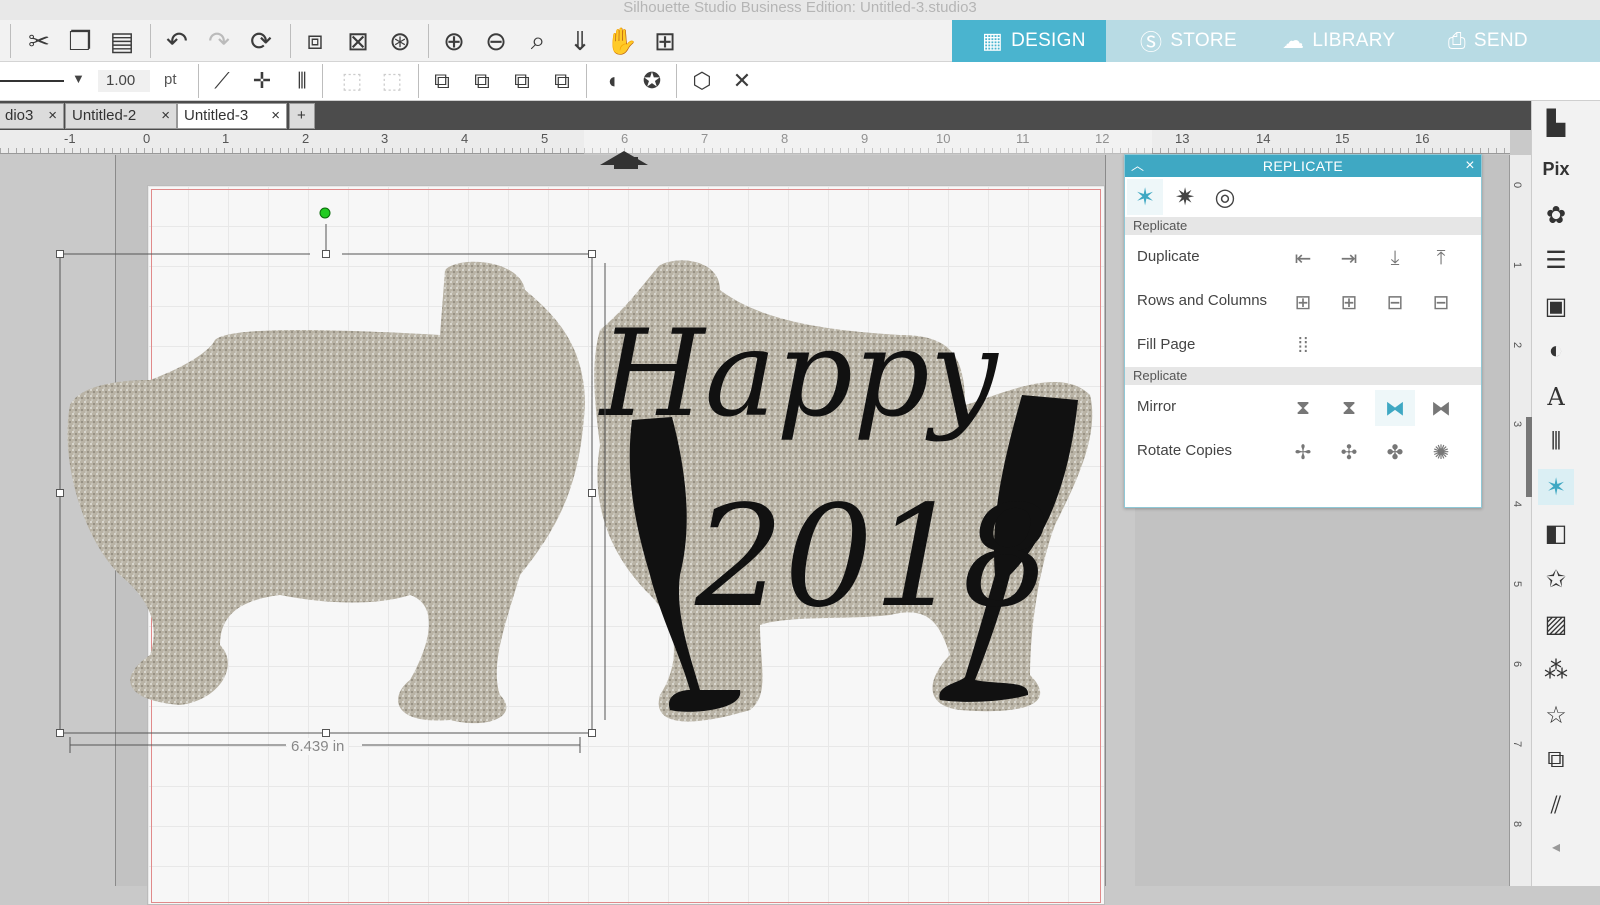 The height and width of the screenshot is (905, 1600). What do you see at coordinates (442, 81) in the screenshot?
I see `bring-front-icon: ⧉` at bounding box center [442, 81].